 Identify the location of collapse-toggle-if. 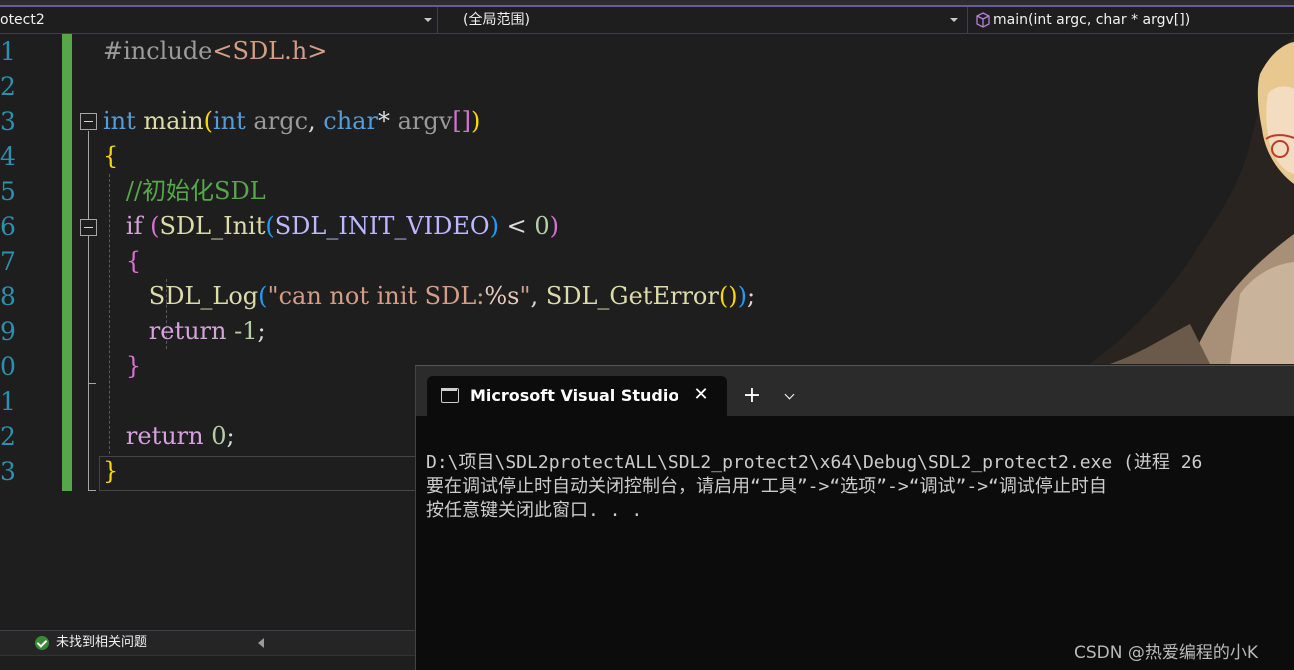
(88, 227).